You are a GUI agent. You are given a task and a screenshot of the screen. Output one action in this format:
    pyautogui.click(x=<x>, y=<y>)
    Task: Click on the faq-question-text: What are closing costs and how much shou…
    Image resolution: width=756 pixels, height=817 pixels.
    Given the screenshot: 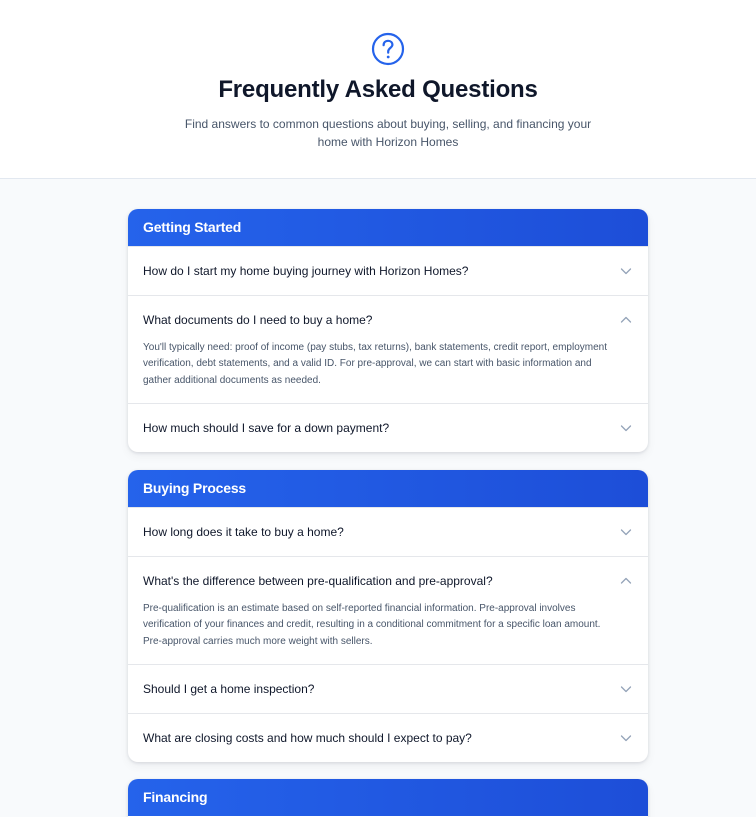 What is the action you would take?
    pyautogui.click(x=307, y=737)
    